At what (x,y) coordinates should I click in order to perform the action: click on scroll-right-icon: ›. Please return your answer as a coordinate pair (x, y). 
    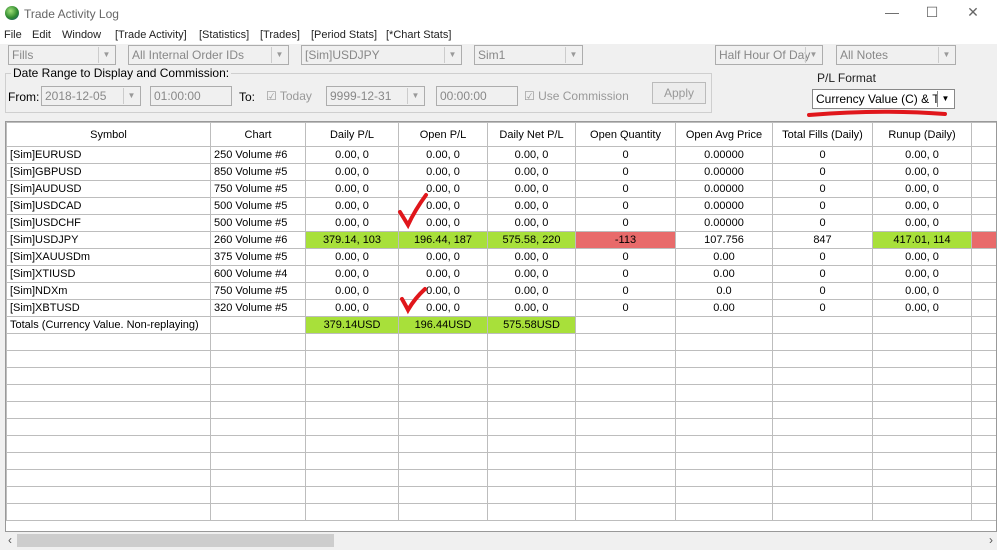
    Looking at the image, I should click on (991, 540).